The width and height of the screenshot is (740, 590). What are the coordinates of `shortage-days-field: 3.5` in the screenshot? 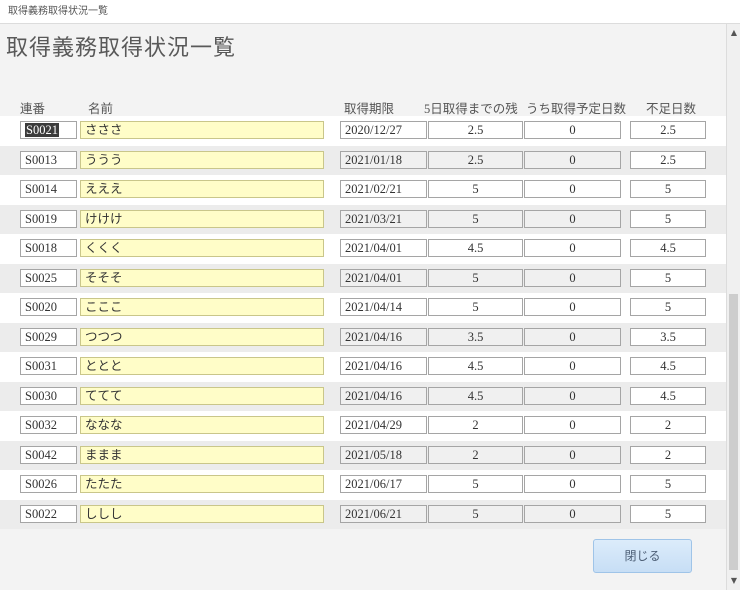 It's located at (668, 336).